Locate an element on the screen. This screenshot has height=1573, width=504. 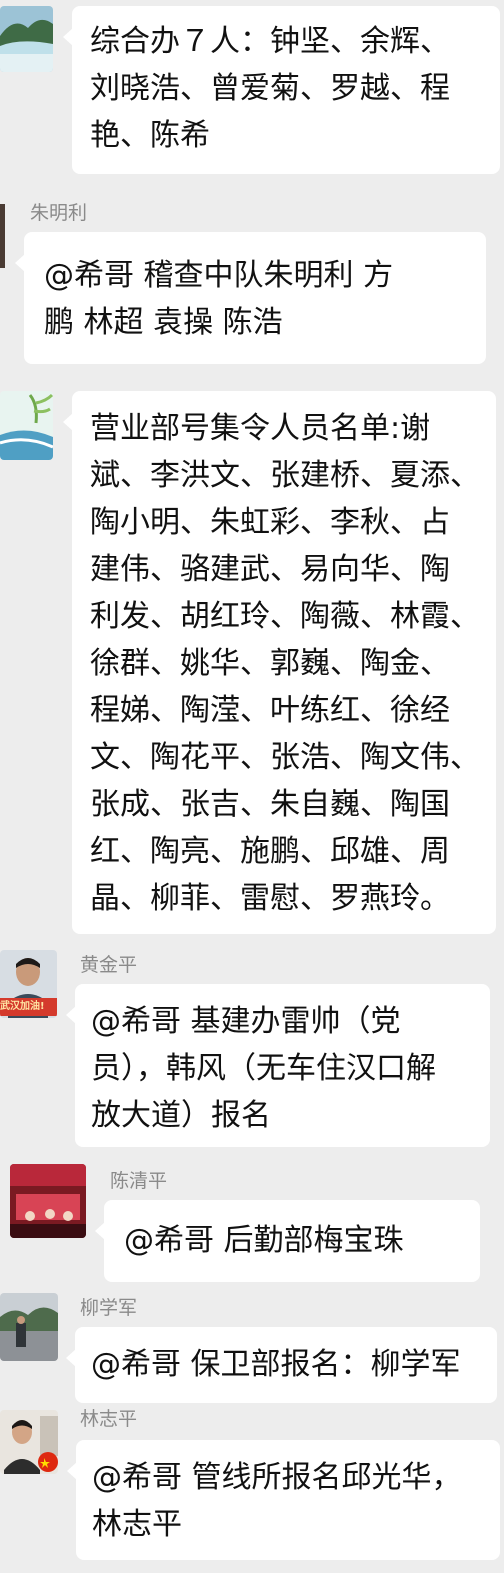
landscape-avatar-icon is located at coordinates (26, 39).